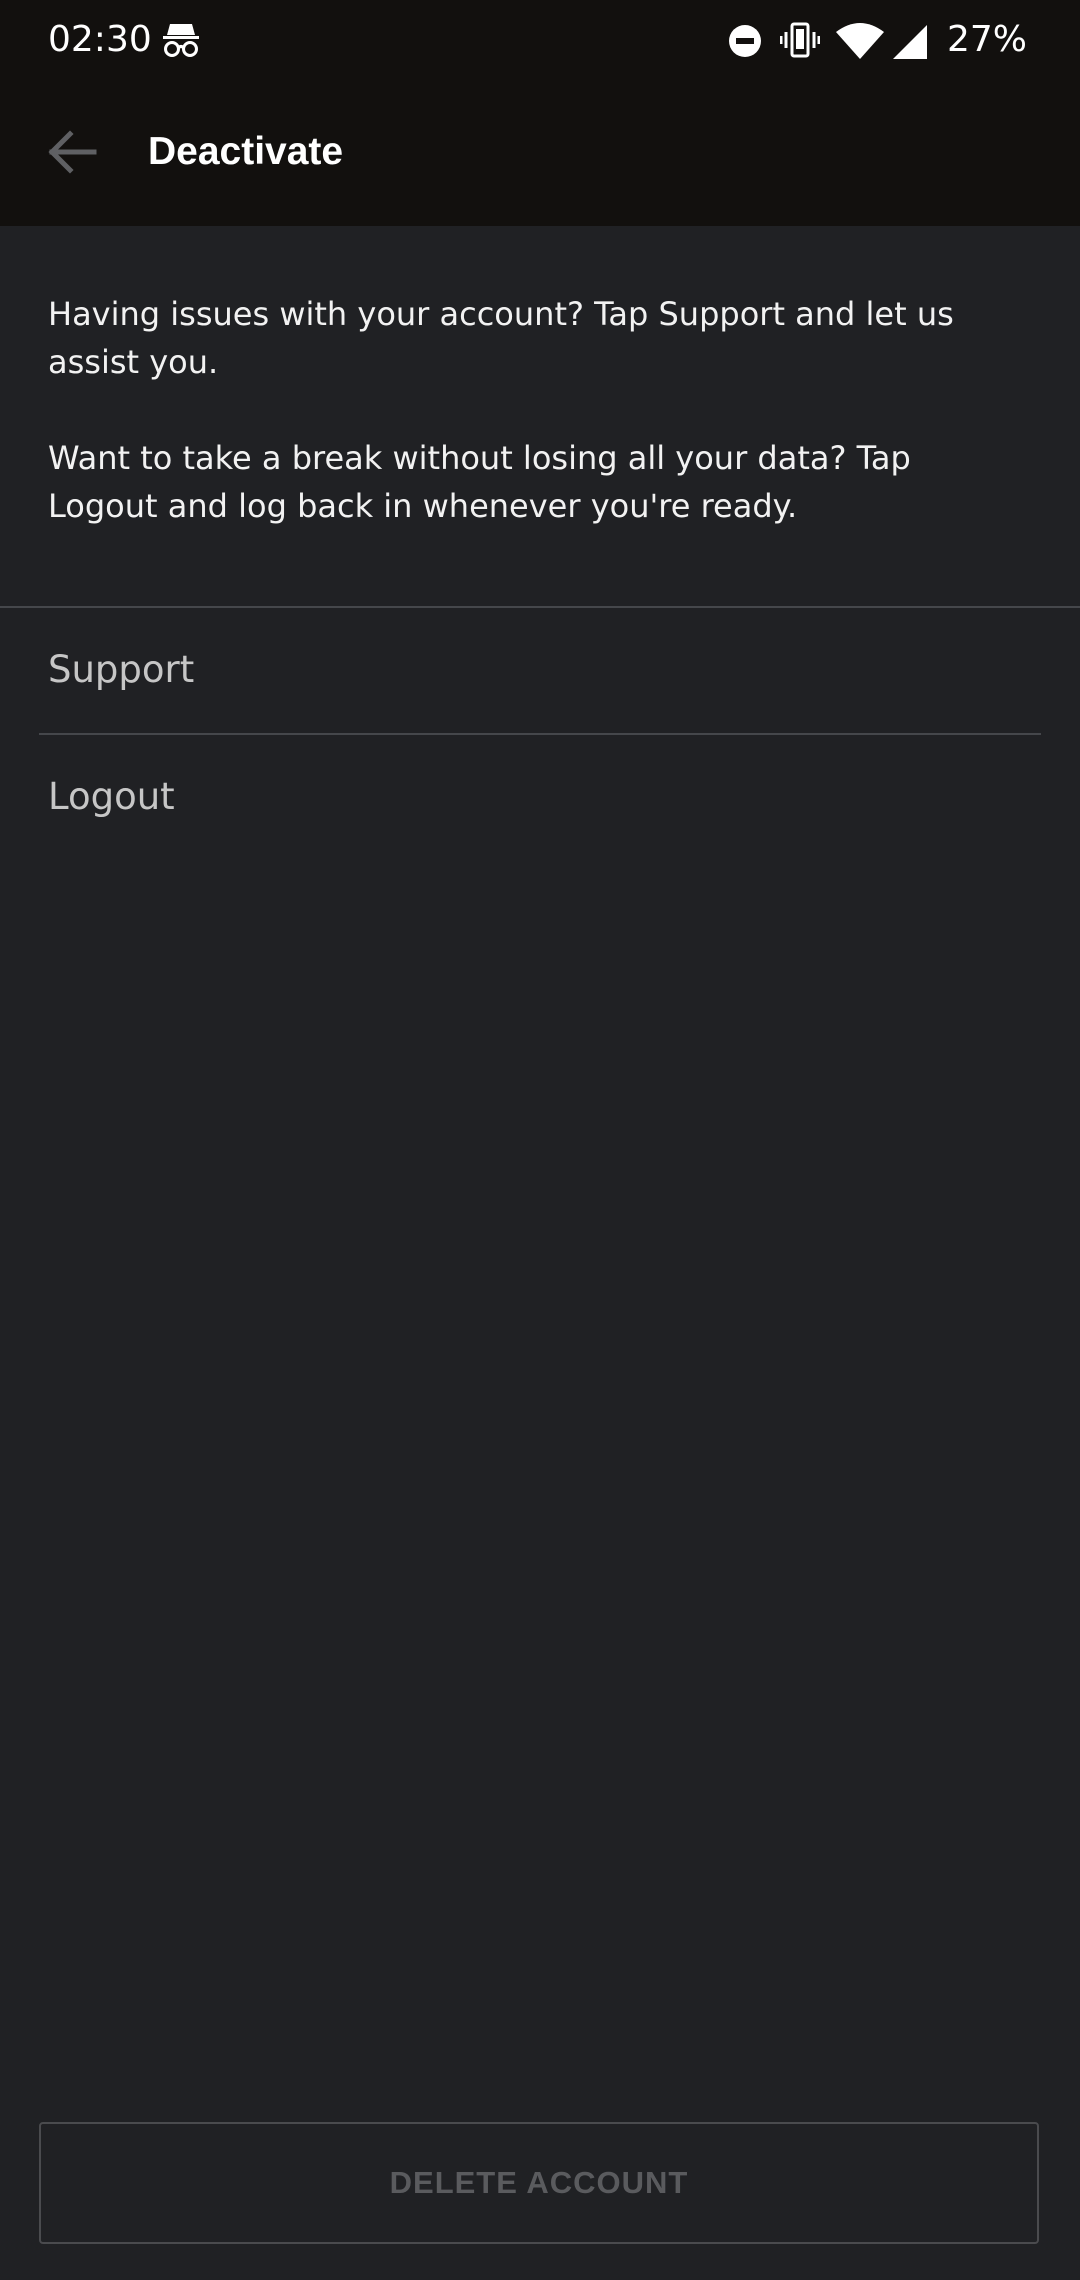 The width and height of the screenshot is (1080, 2280). Describe the element at coordinates (540, 153) in the screenshot. I see `app-bar: Deactivate` at that location.